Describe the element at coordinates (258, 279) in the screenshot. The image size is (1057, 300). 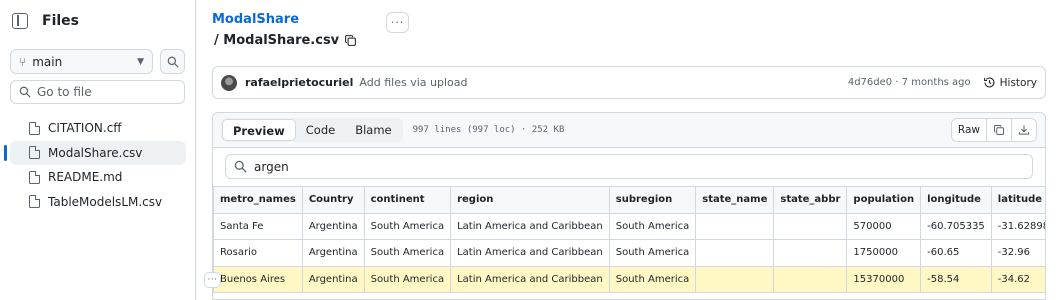
I see `table-cell: Buenos Aires` at that location.